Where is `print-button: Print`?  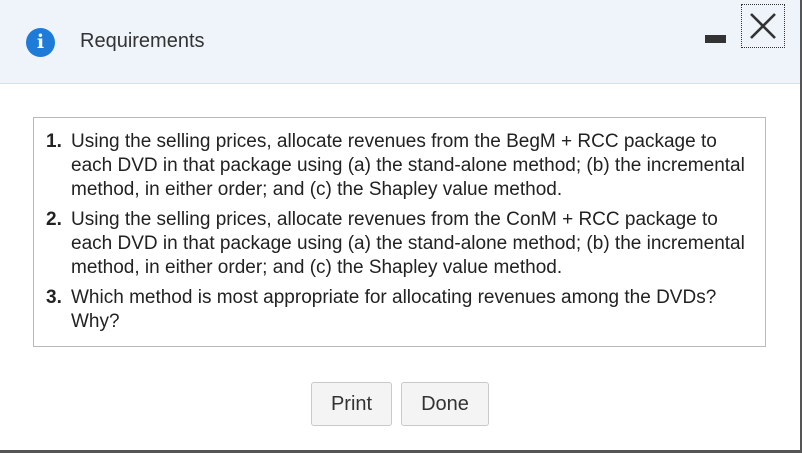 print-button: Print is located at coordinates (351, 404).